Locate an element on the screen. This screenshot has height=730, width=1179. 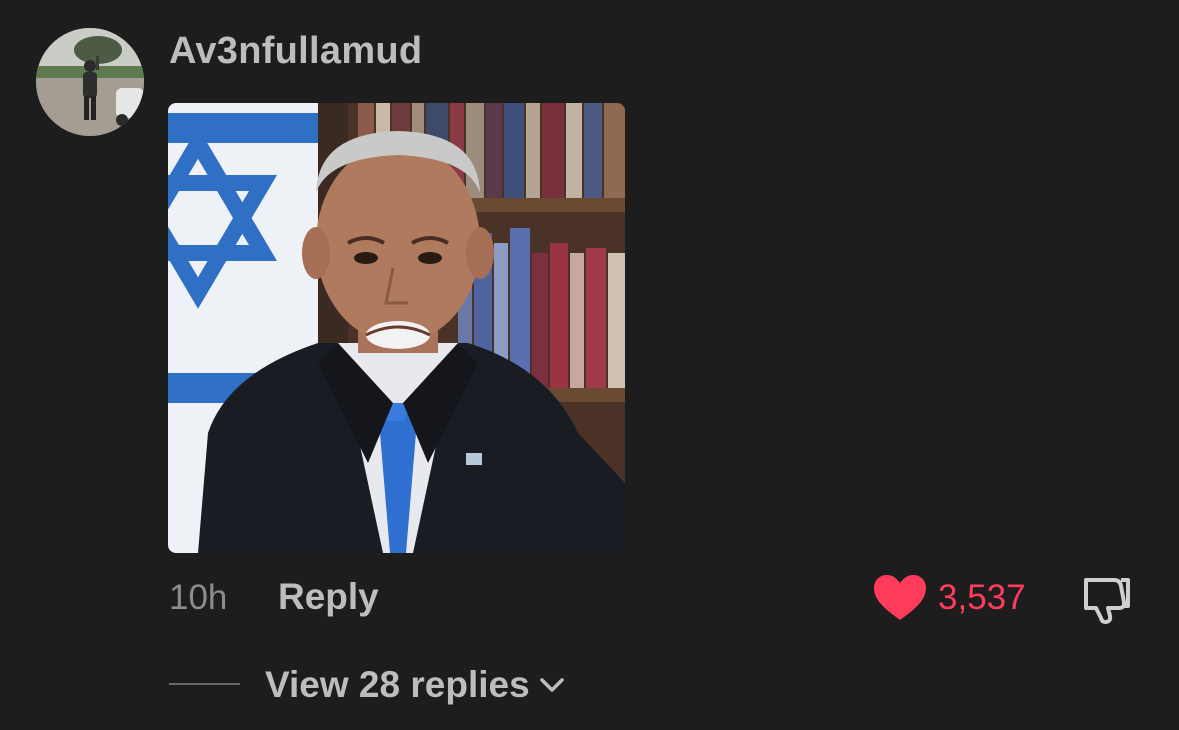
username: Av3nfullamud is located at coordinates (295, 51).